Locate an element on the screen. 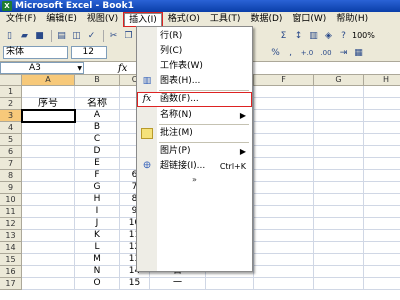 The height and width of the screenshot is (300, 400). expand-menu-icon: » is located at coordinates (194, 179).